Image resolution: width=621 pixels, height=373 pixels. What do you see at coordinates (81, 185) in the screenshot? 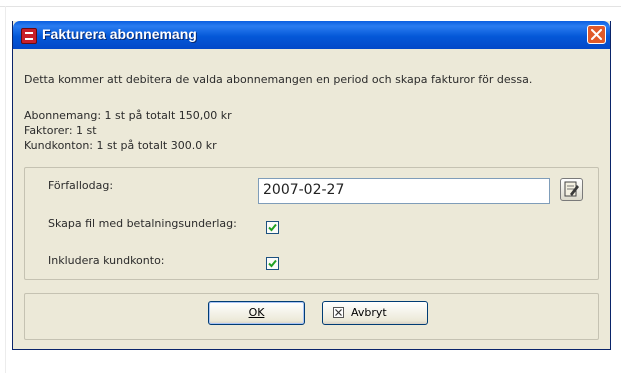
I see `due-date-label: Förfallodag:` at bounding box center [81, 185].